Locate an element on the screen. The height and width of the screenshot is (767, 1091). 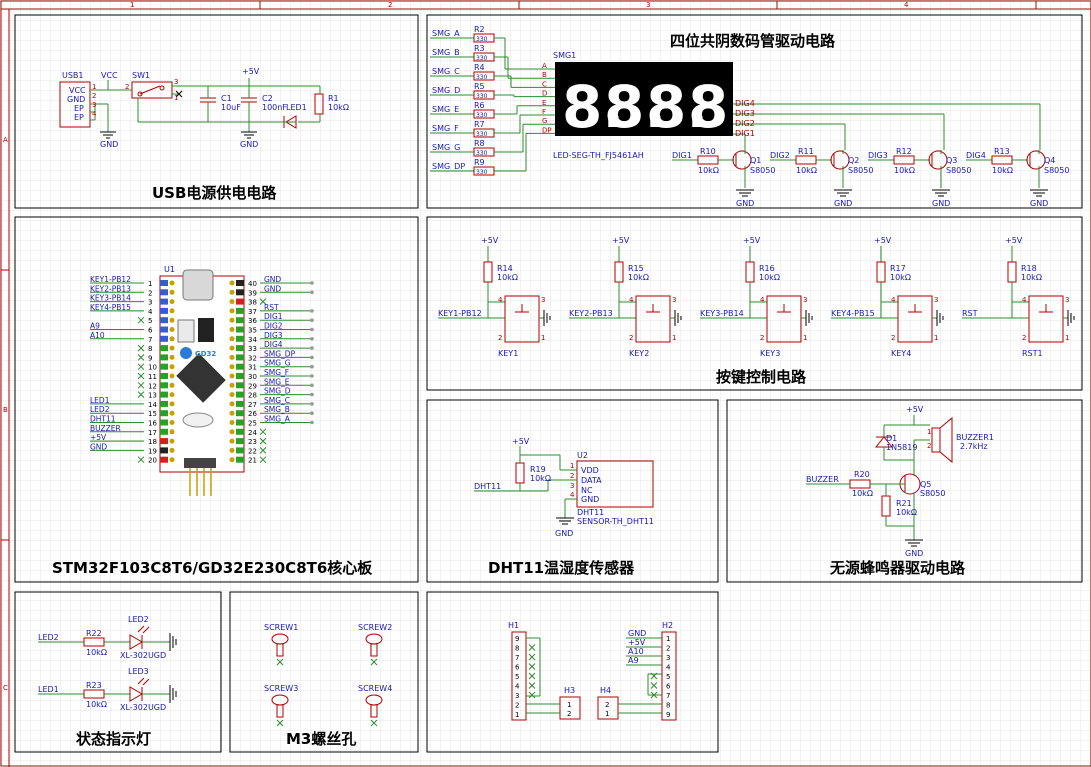
seg-pin-label: D is located at coordinates (544, 94).